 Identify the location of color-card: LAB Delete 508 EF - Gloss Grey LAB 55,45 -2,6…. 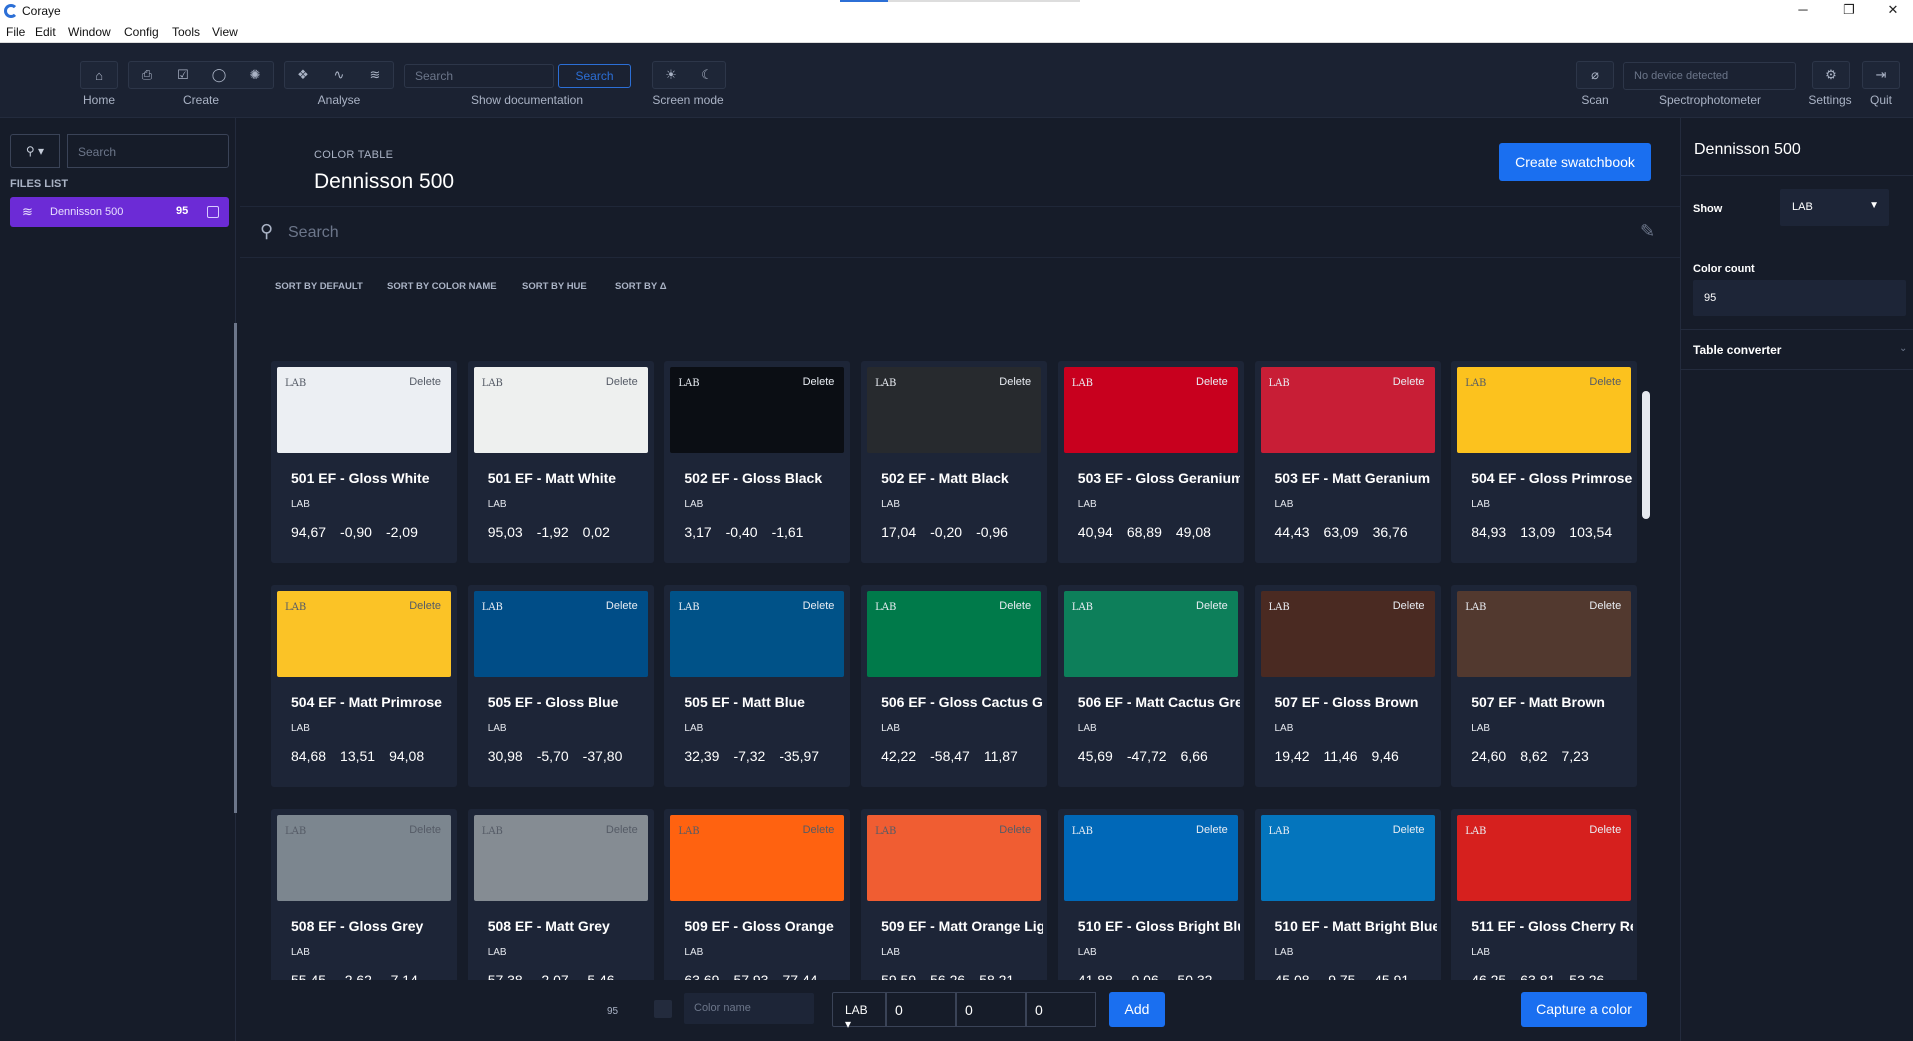
(364, 895).